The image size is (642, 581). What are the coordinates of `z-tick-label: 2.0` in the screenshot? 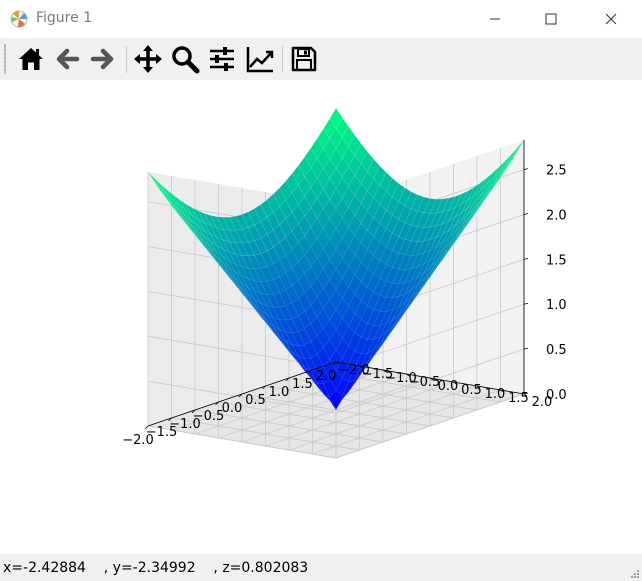 It's located at (556, 215).